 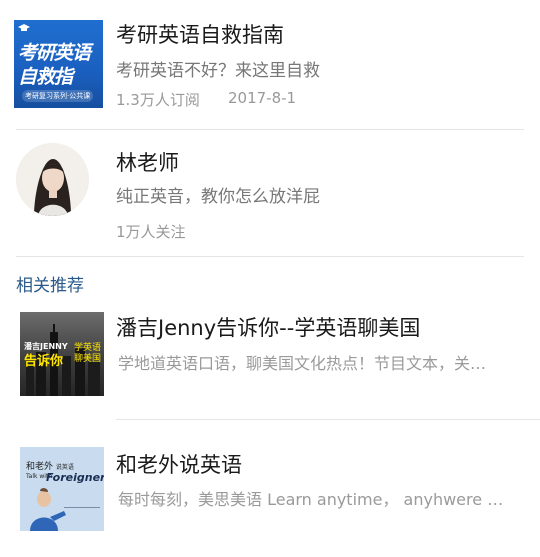 What do you see at coordinates (218, 71) in the screenshot?
I see `course-description: 考研英语不好？来这里自救` at bounding box center [218, 71].